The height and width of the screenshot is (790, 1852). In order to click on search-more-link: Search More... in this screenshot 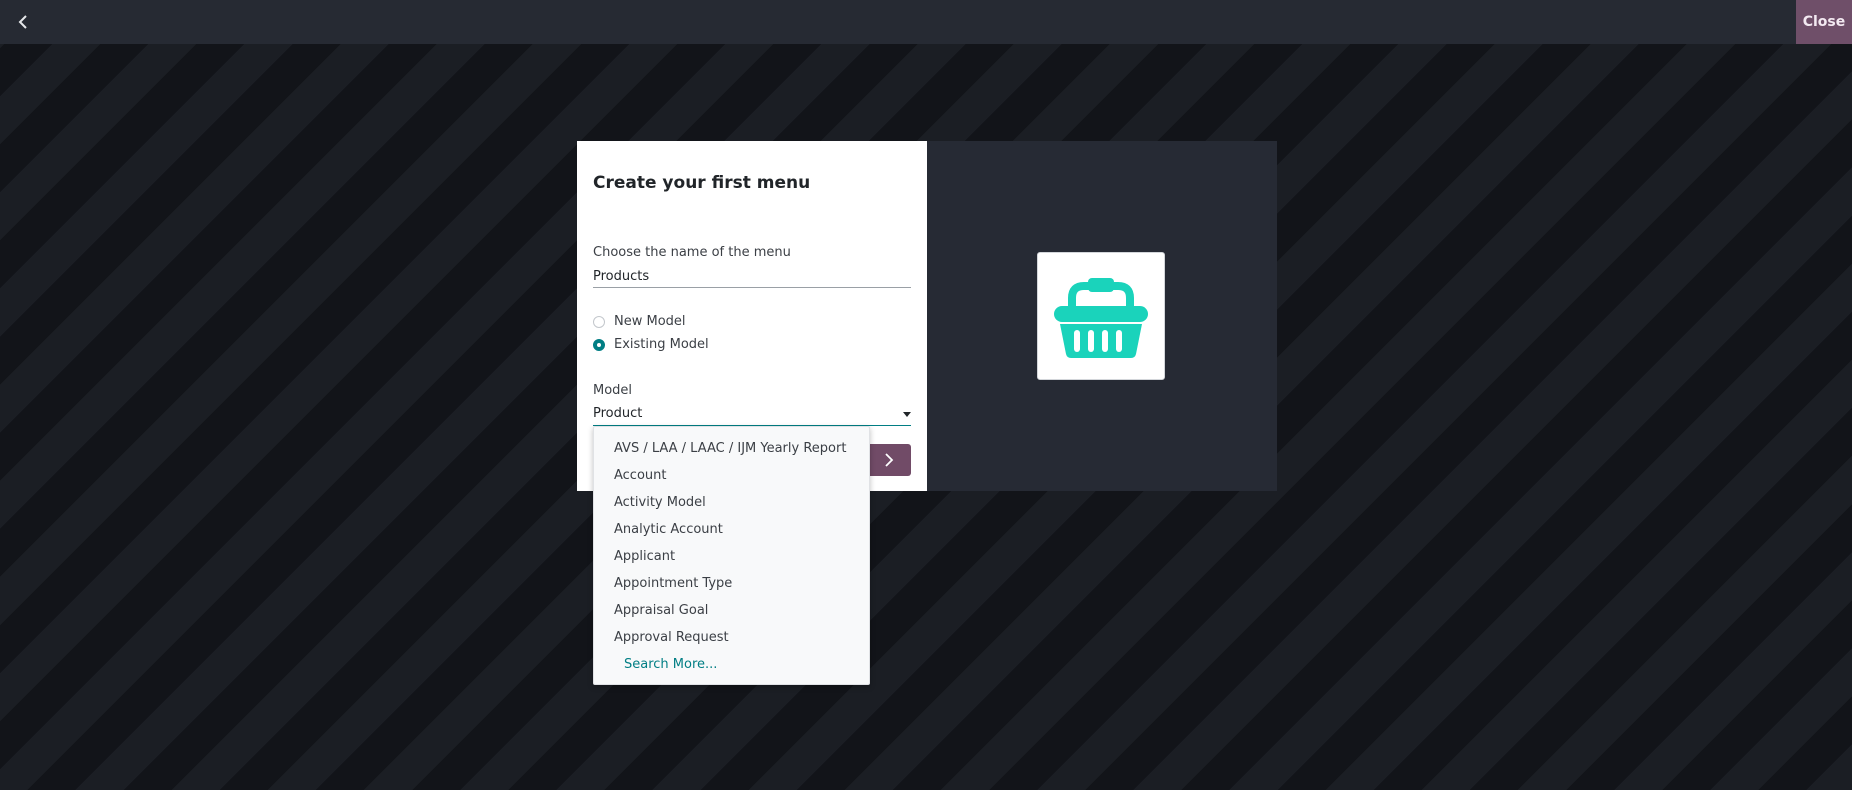, I will do `click(731, 664)`.